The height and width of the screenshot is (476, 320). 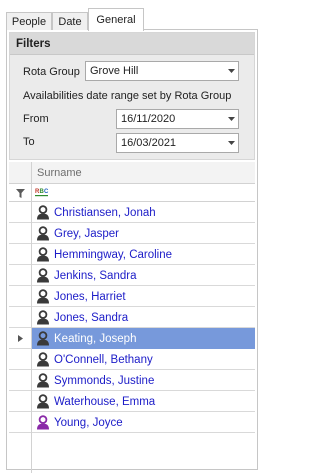 What do you see at coordinates (51, 72) in the screenshot?
I see `rota-group-label: Rota Group` at bounding box center [51, 72].